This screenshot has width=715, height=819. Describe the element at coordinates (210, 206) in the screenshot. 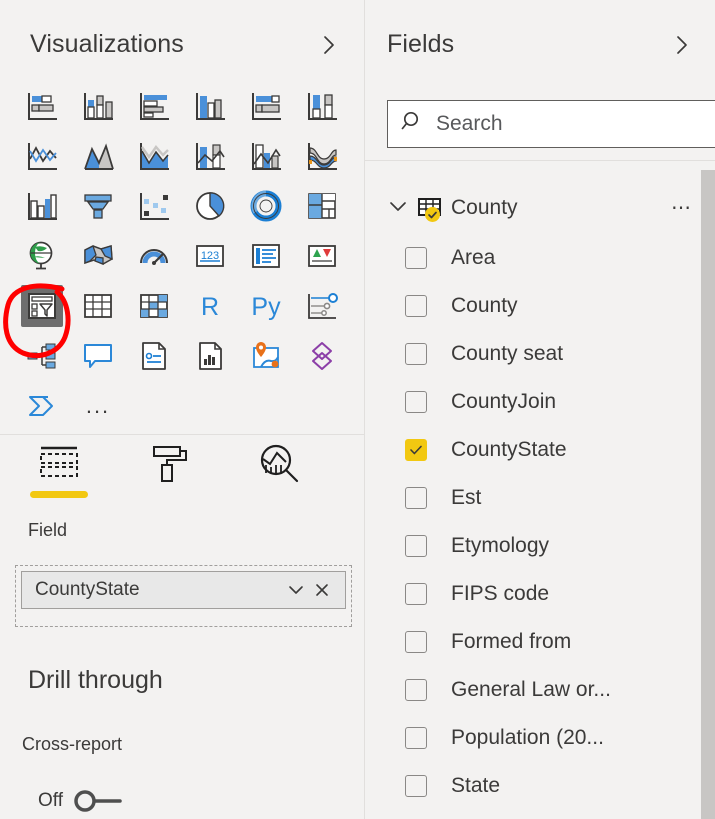

I see `viz-pie-chart` at that location.